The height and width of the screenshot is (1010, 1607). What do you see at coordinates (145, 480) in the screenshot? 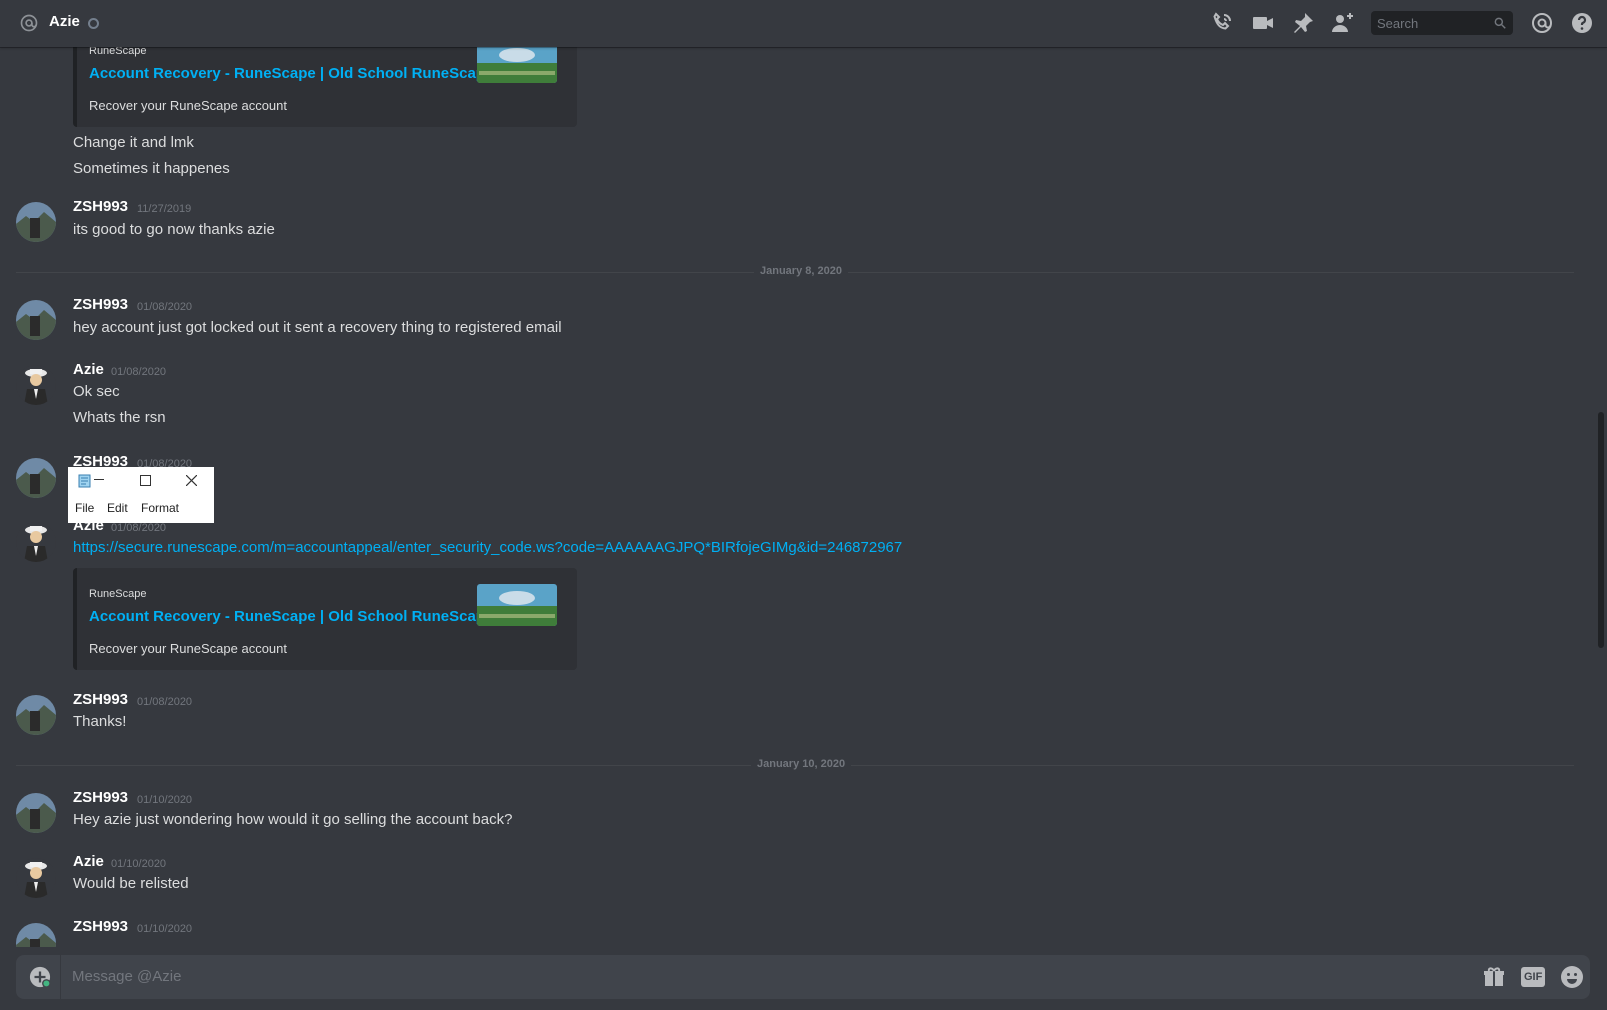
I see `maximize-icon` at bounding box center [145, 480].